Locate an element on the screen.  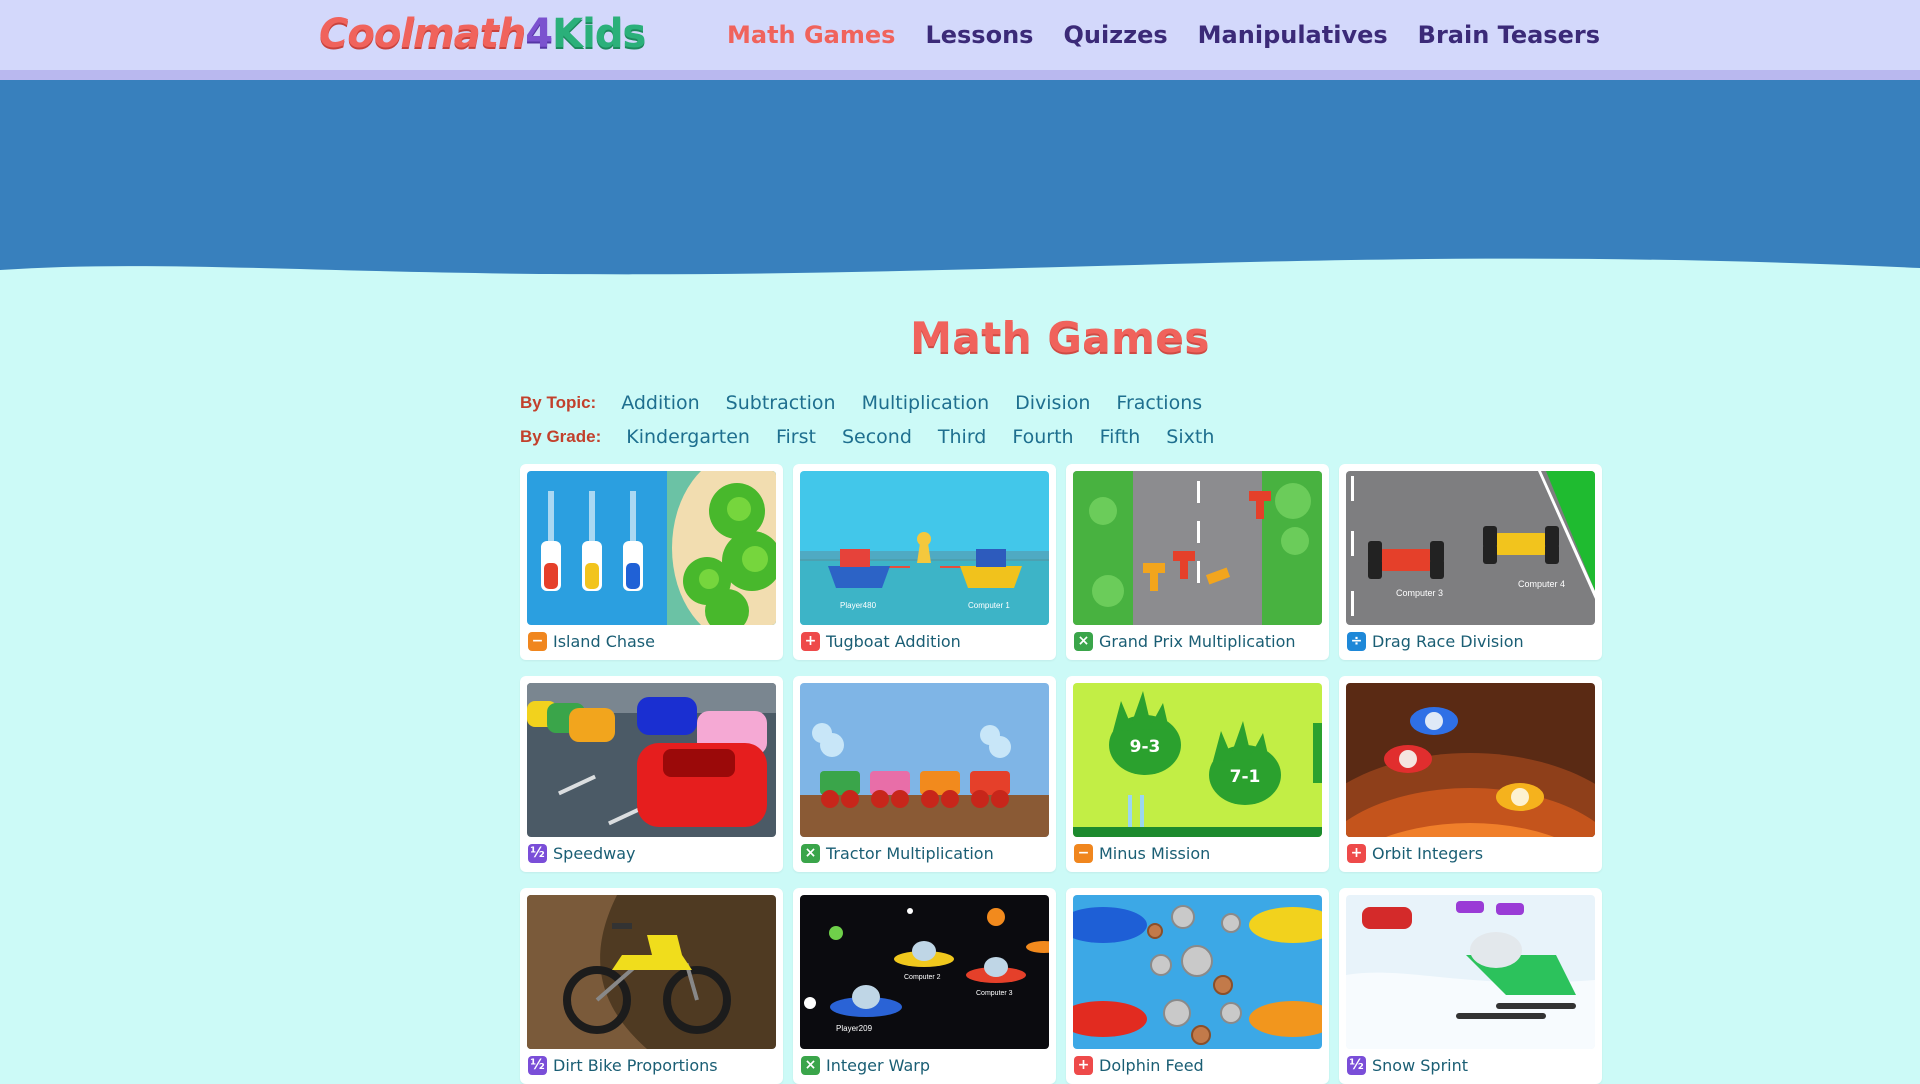
topic-filter-label: By Topic: is located at coordinates (558, 402).